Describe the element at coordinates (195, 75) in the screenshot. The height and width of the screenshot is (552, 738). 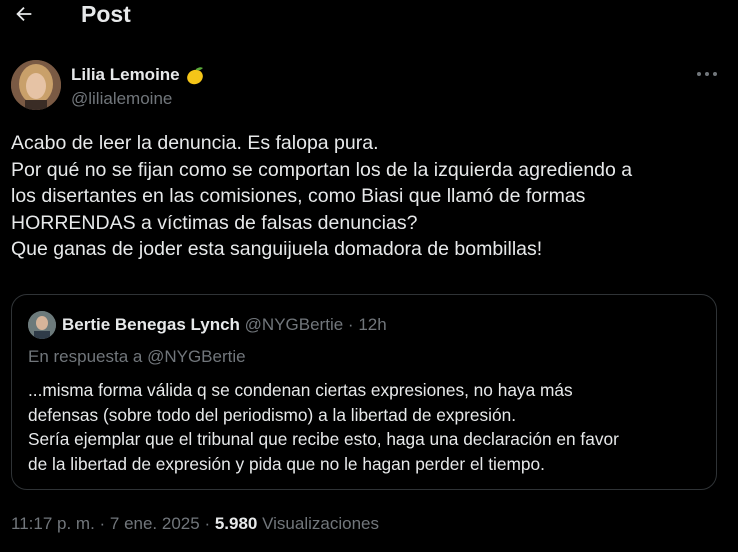
I see `lemon-emoji-icon` at that location.